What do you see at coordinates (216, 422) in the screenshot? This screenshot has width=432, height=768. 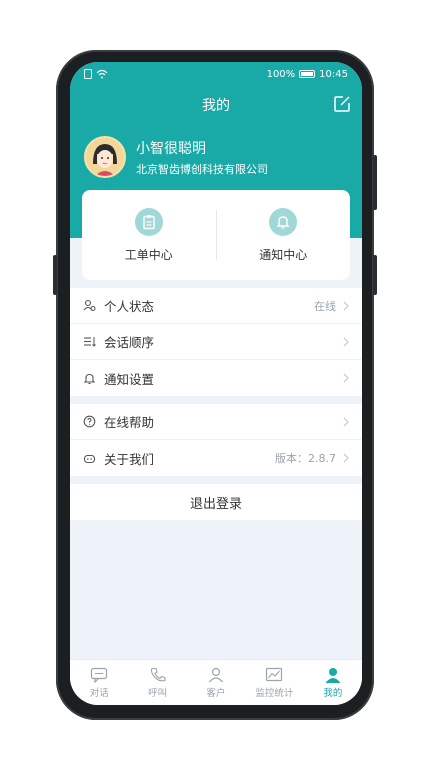 I see `row-online-help: 在线帮助` at bounding box center [216, 422].